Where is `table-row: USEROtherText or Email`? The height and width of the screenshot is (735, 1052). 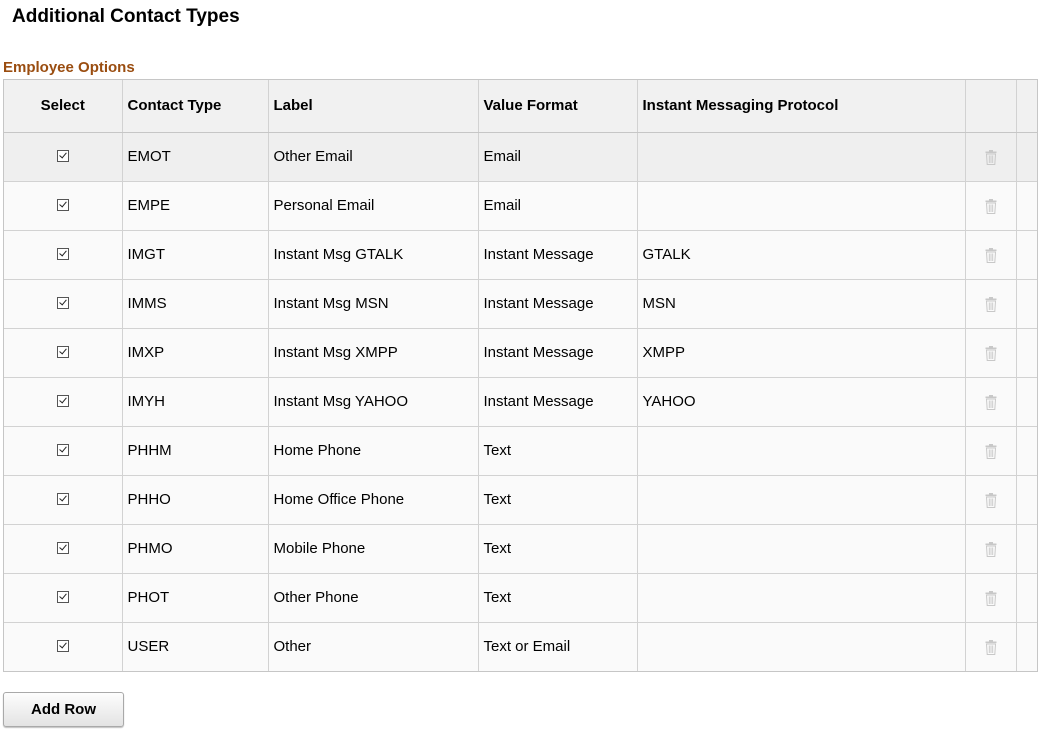 table-row: USEROtherText or Email is located at coordinates (520, 646).